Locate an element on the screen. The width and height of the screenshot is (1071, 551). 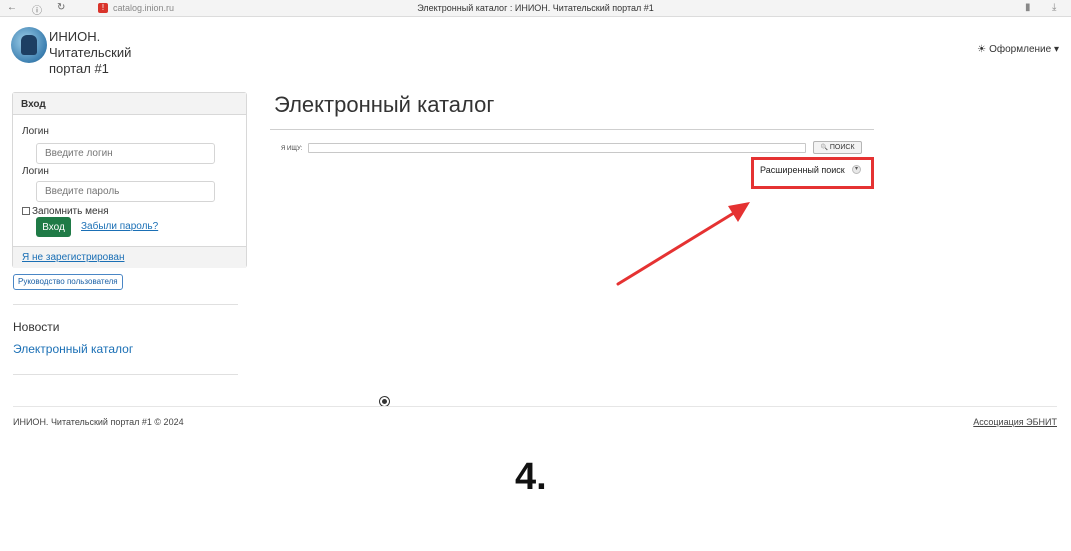
news-heading: Новости is located at coordinates (36, 327).